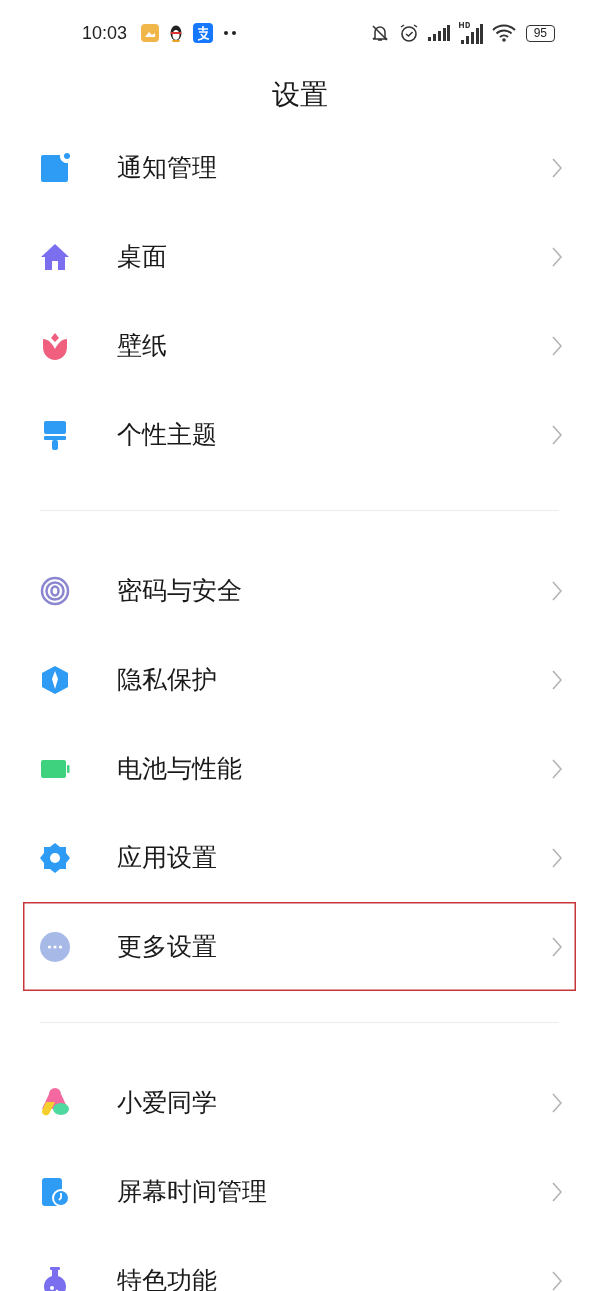 The height and width of the screenshot is (1291, 599). I want to click on settings-item: 桌面, so click(299, 256).